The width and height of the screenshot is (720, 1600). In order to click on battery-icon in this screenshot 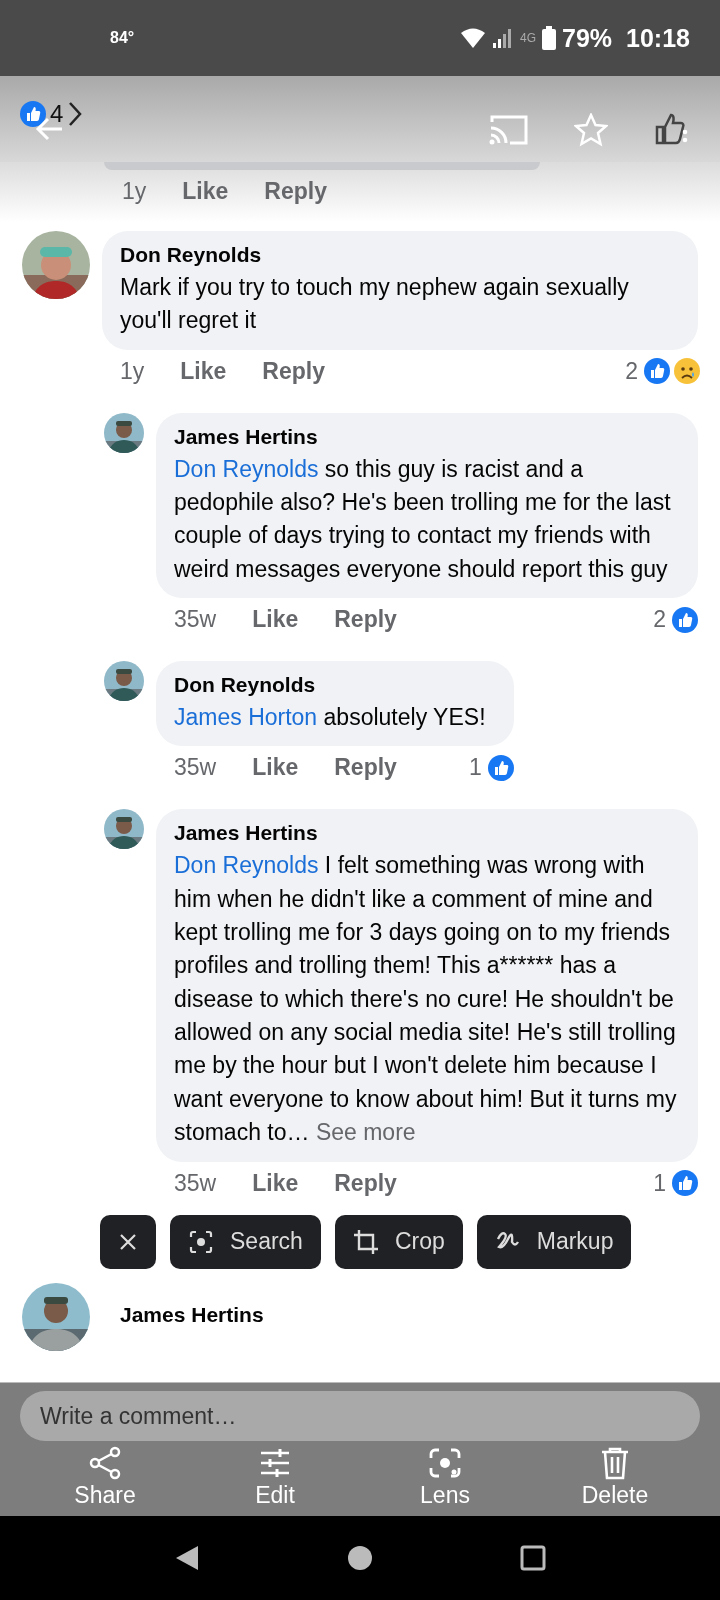, I will do `click(549, 38)`.